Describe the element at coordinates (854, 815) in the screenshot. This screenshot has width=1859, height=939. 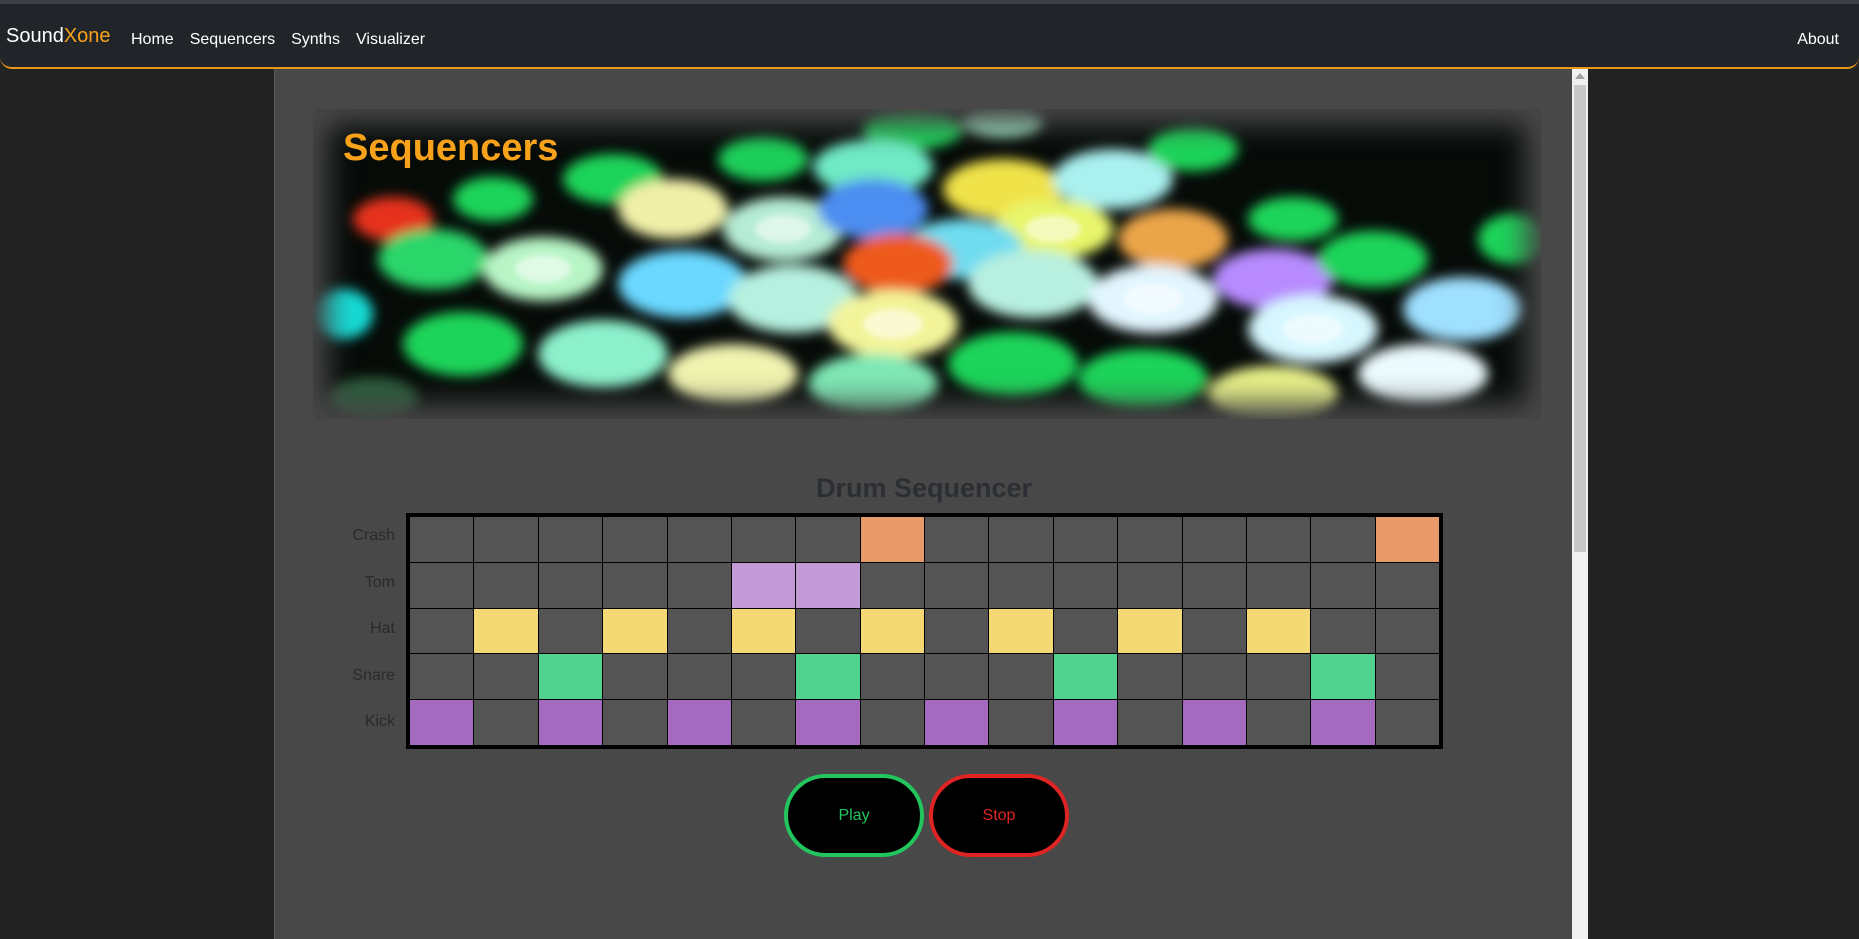
I see `play-button: Play` at that location.